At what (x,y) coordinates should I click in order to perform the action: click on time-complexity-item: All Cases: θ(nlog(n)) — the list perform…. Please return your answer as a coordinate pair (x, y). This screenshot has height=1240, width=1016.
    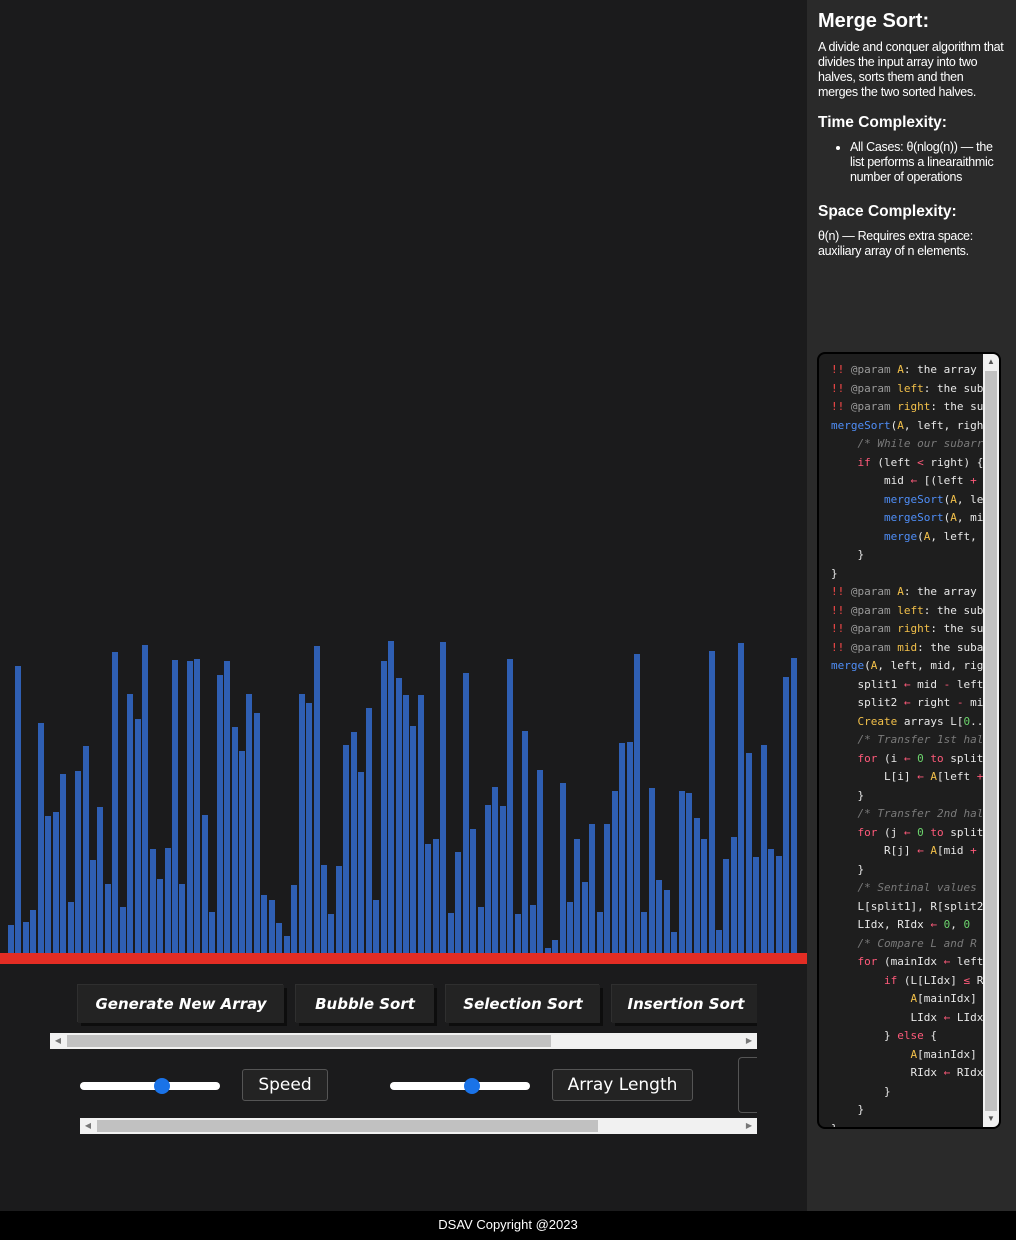
    Looking at the image, I should click on (927, 162).